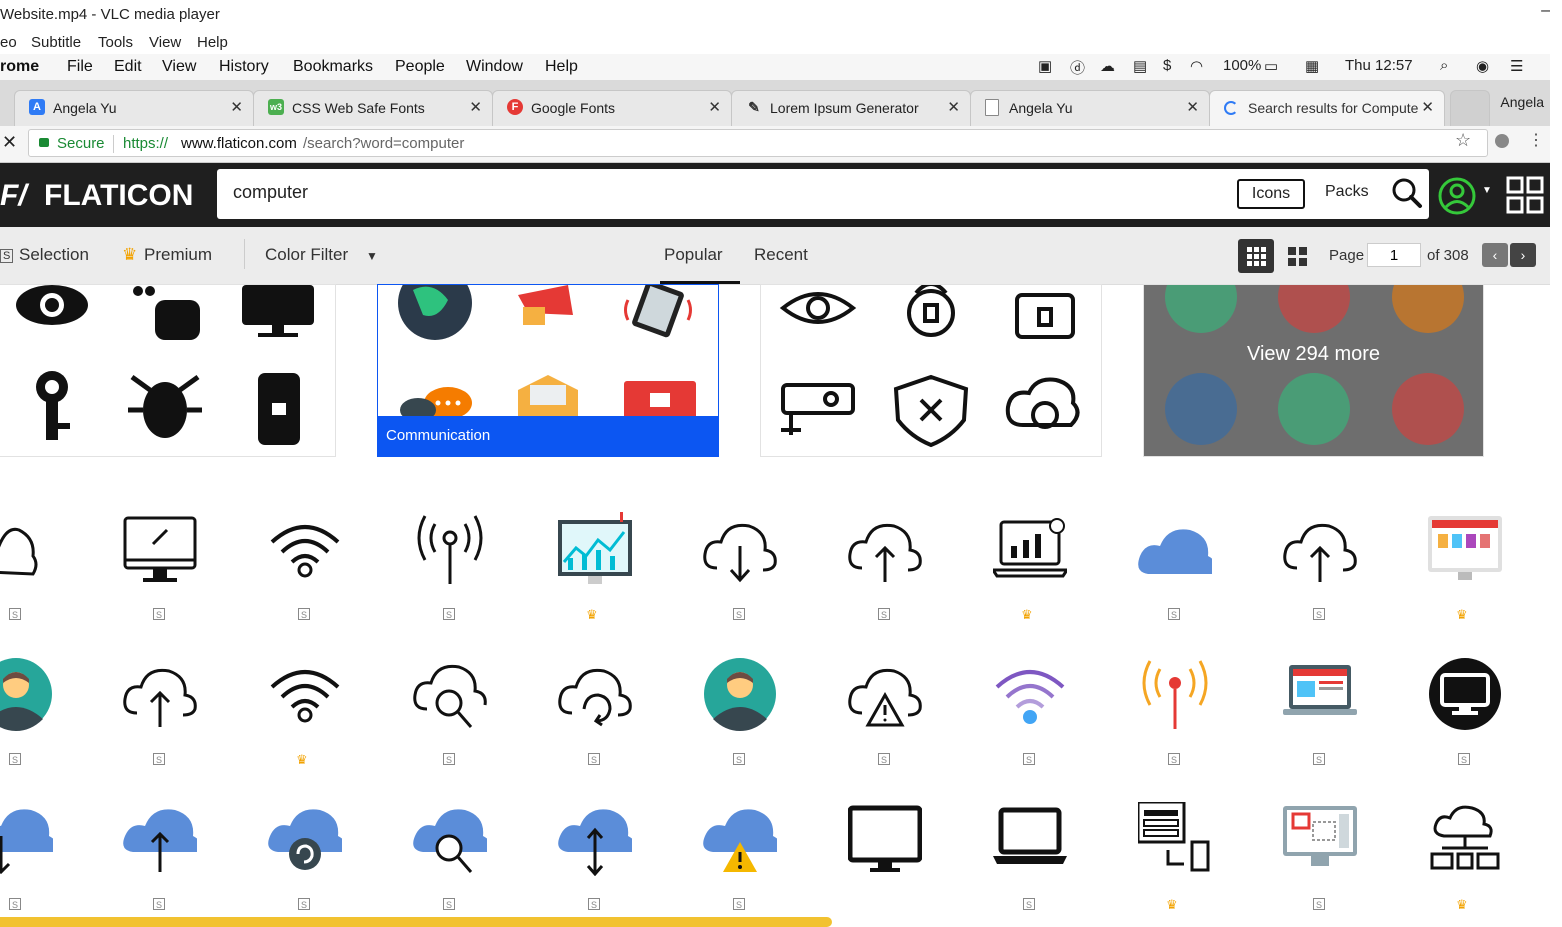 The height and width of the screenshot is (927, 1562). I want to click on pack-view-more: View 294 more, so click(1313, 370).